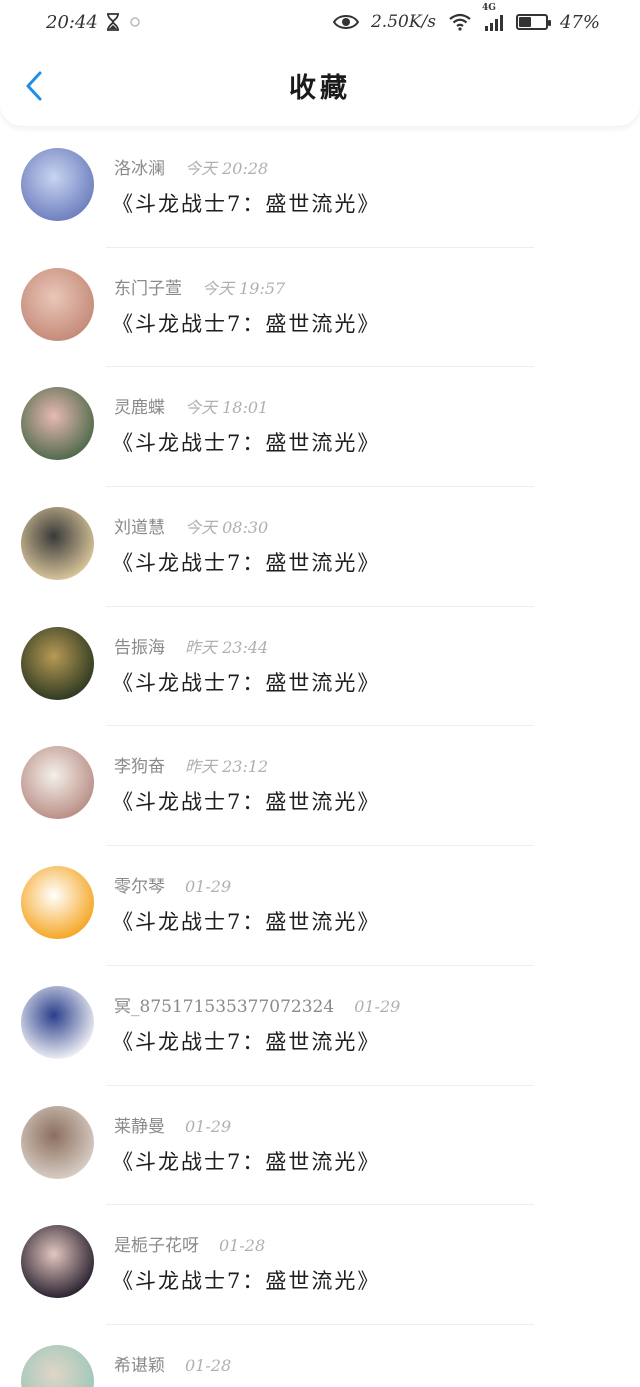 The height and width of the screenshot is (1387, 640). I want to click on user-name: 希谌颖, so click(139, 1365).